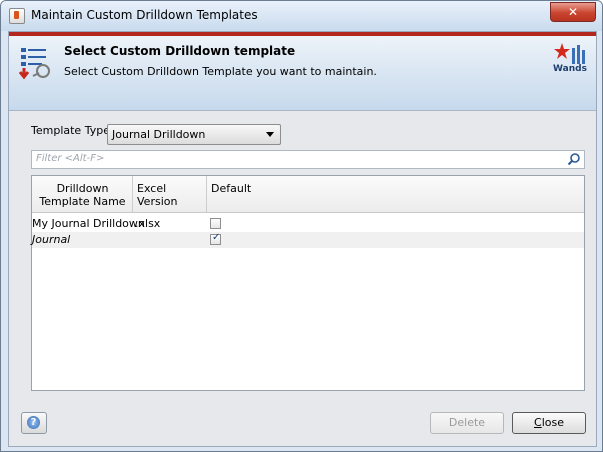  What do you see at coordinates (148, 223) in the screenshot?
I see `excel-version-cell: .xlsx` at bounding box center [148, 223].